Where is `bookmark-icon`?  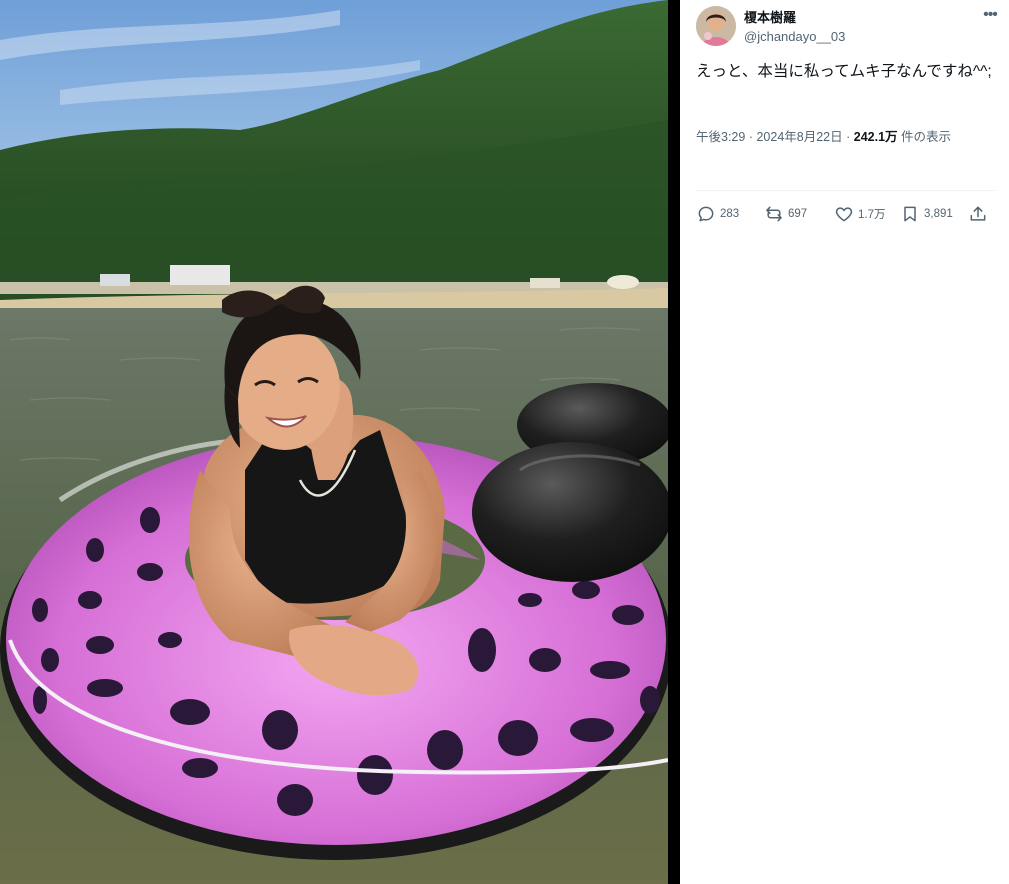 bookmark-icon is located at coordinates (910, 214).